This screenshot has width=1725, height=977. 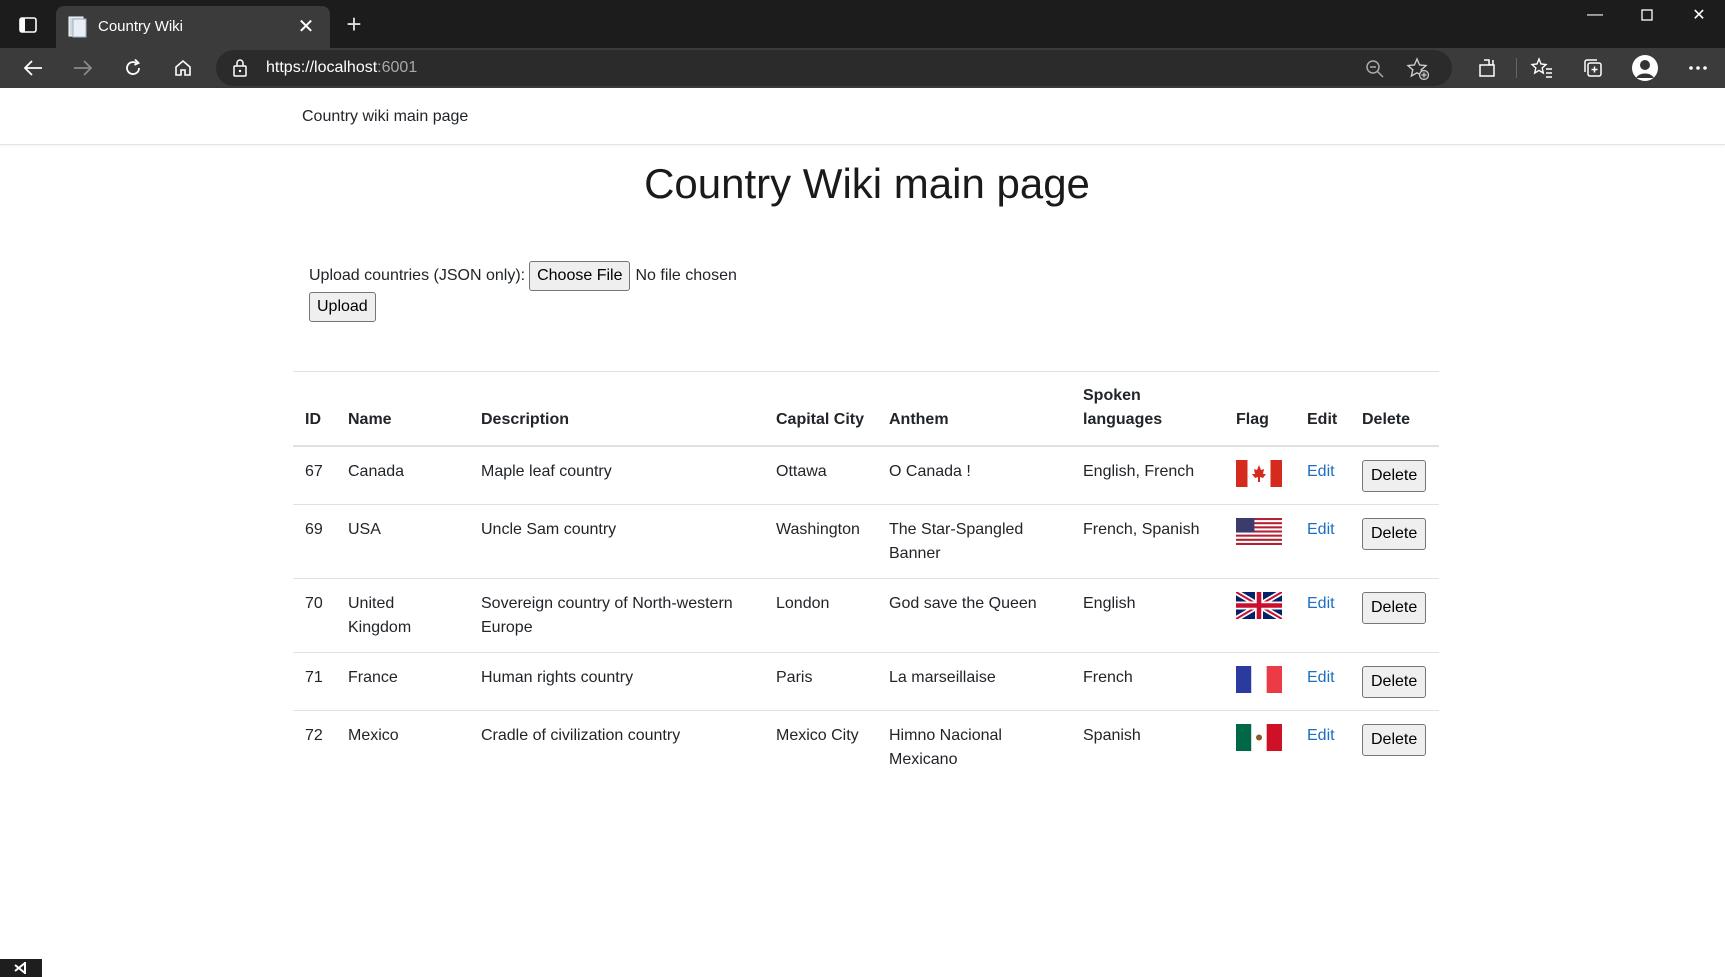 What do you see at coordinates (1595, 15) in the screenshot?
I see `minimize-icon: —` at bounding box center [1595, 15].